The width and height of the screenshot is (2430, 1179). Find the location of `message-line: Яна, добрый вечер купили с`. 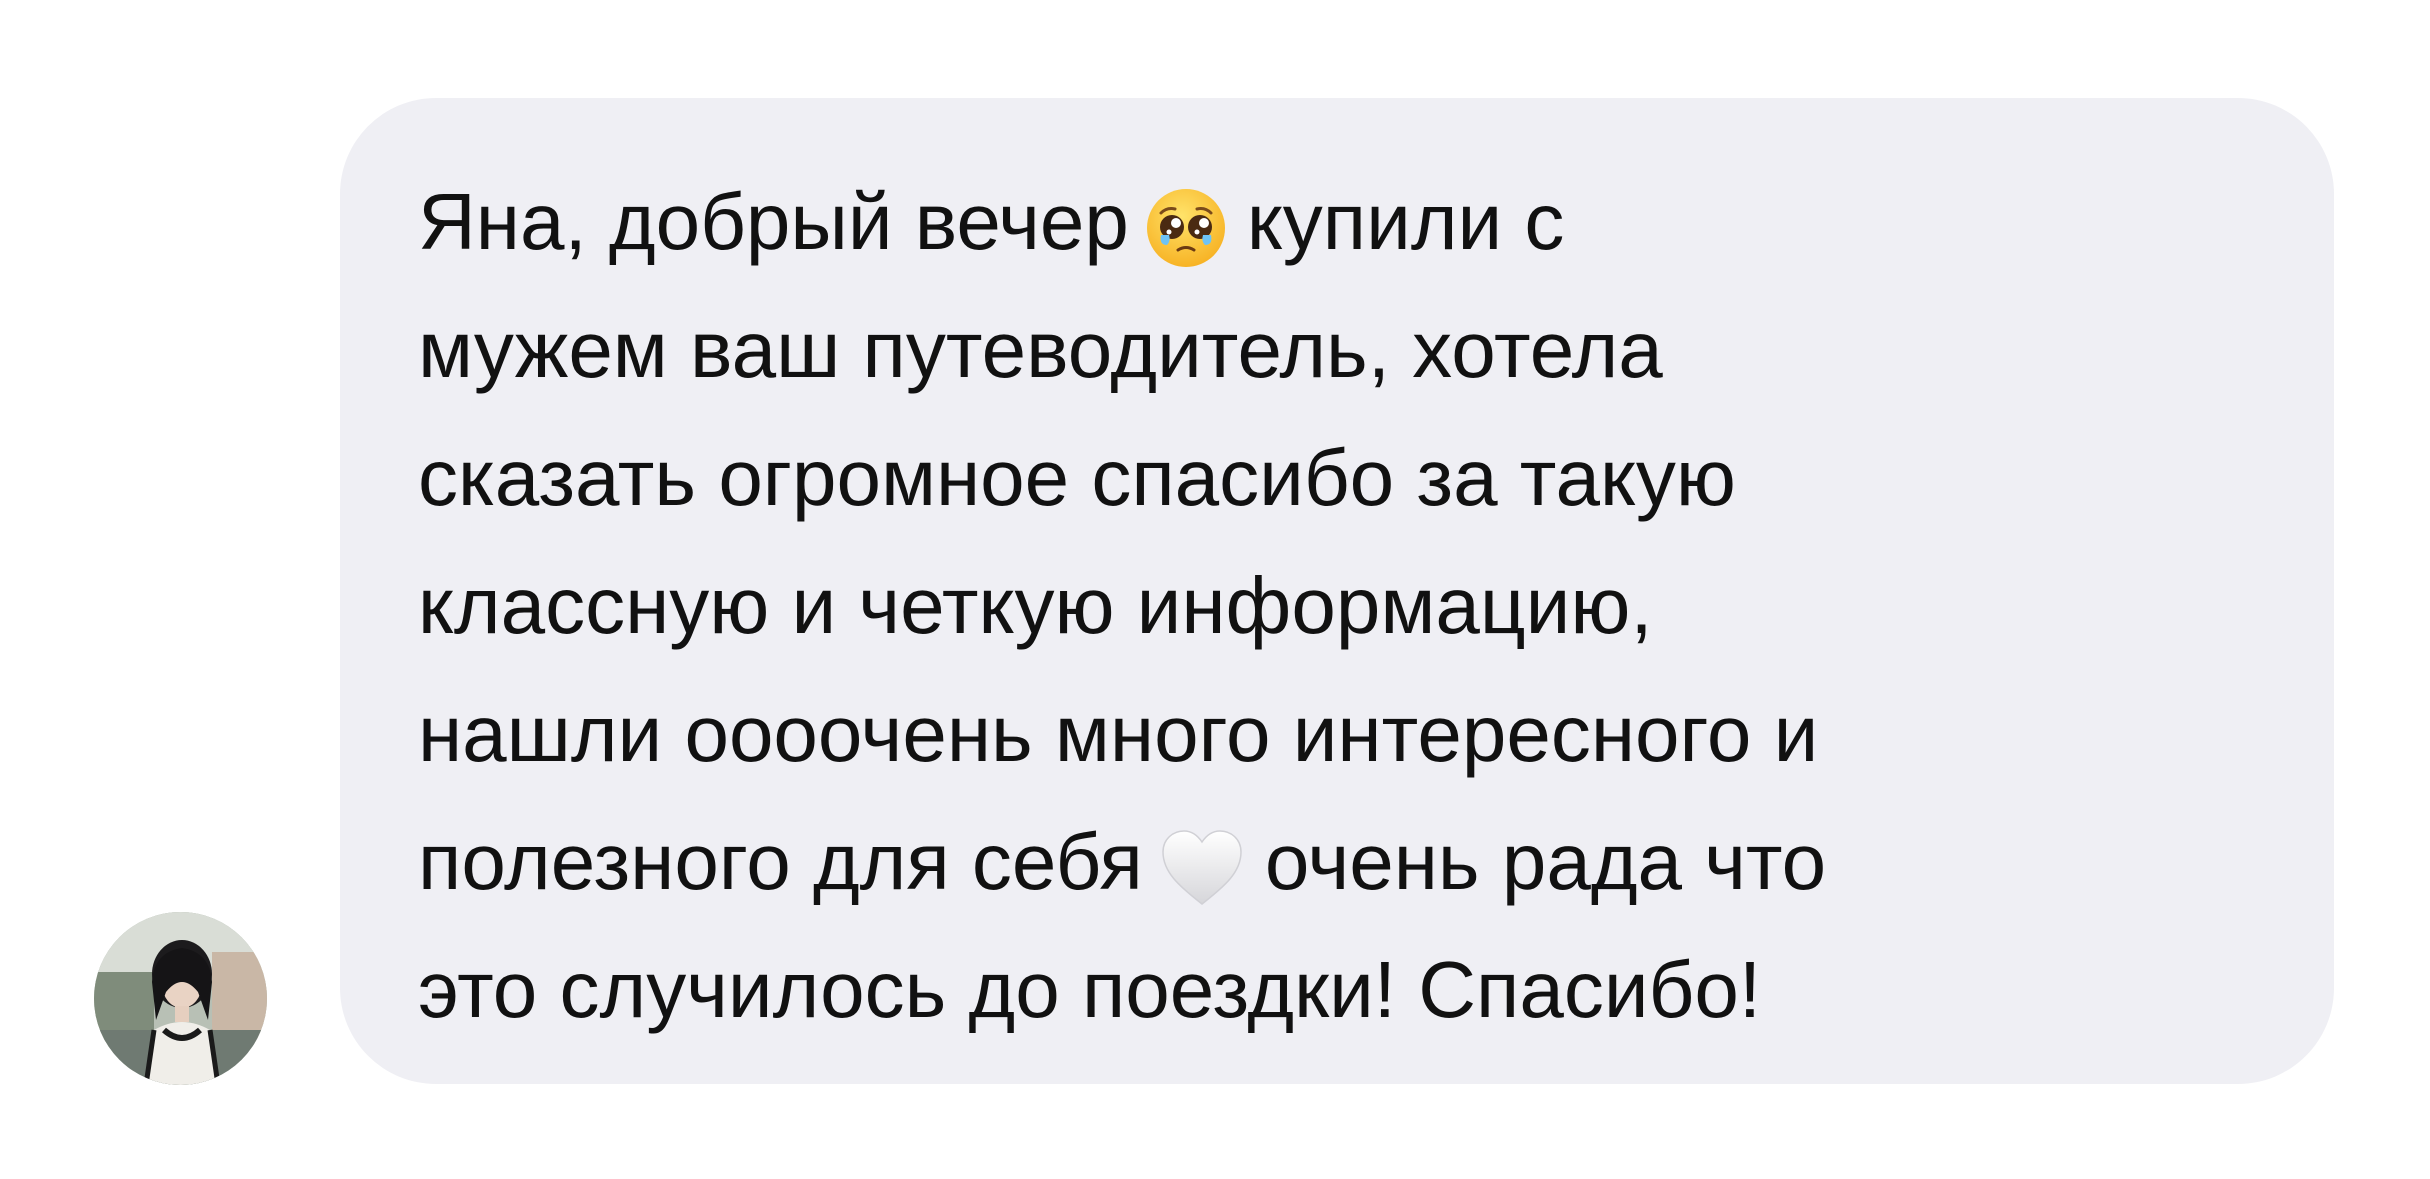

message-line: Яна, добрый вечер купили с is located at coordinates (1336, 222).